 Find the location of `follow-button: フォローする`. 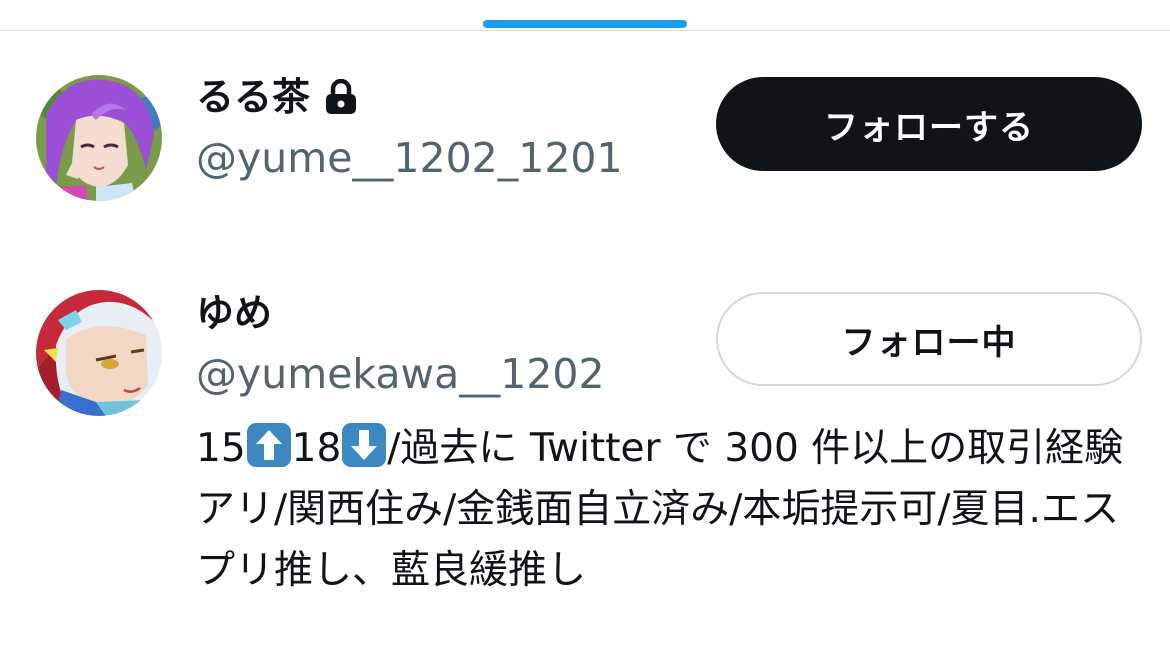

follow-button: フォローする is located at coordinates (929, 124).